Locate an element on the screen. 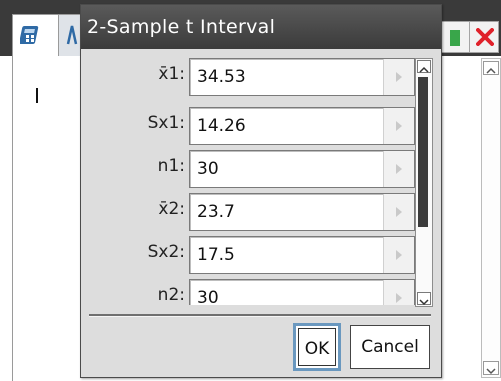 The image size is (501, 381). field-row-mean2: x̄2: 23.7 is located at coordinates (251, 213).